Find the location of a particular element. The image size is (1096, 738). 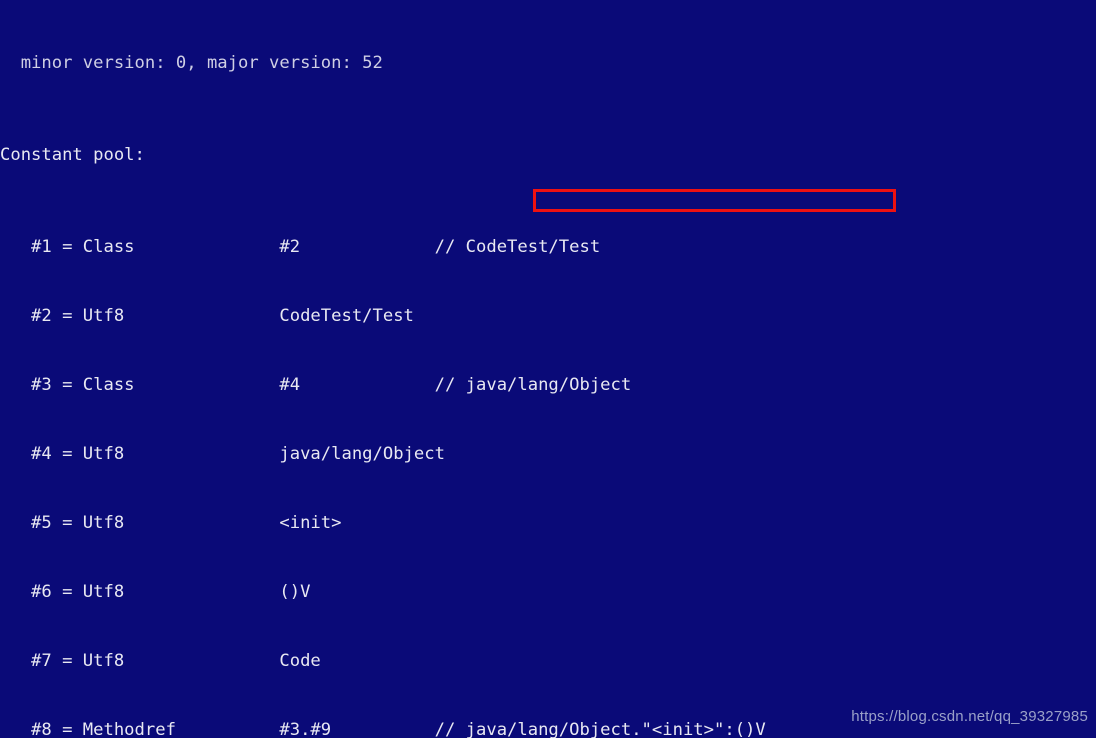

constant-pool-entry-1: #1 = Class #2 // CodeTest/Test is located at coordinates (300, 247).